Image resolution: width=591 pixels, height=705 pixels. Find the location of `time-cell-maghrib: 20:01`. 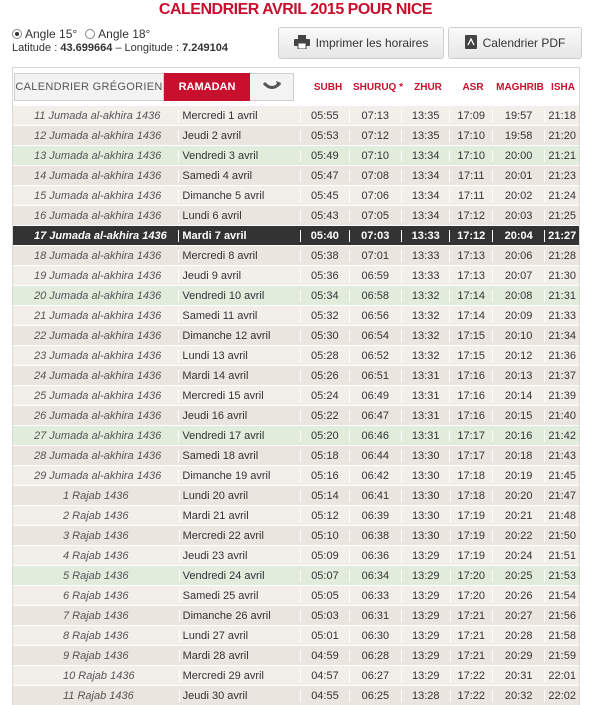

time-cell-maghrib: 20:01 is located at coordinates (517, 175).